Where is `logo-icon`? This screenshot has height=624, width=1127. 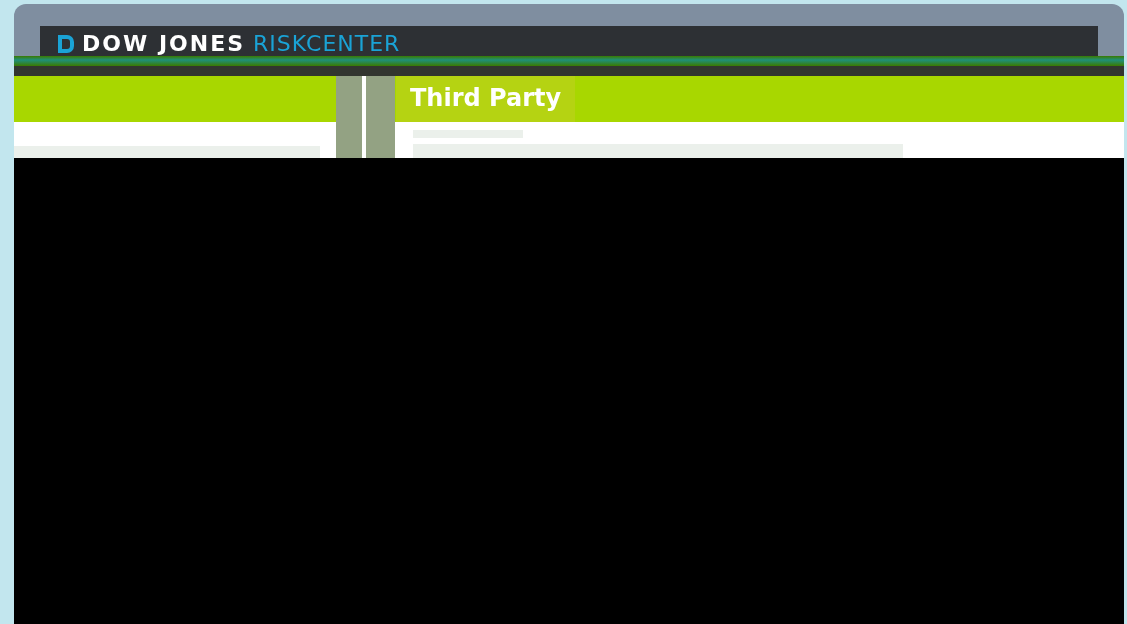 logo-icon is located at coordinates (66, 44).